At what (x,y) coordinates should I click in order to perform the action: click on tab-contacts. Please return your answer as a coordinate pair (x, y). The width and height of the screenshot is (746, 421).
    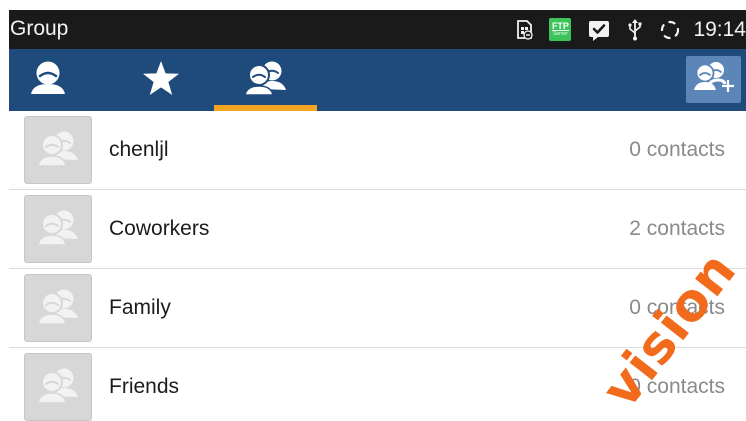
    Looking at the image, I should click on (48, 80).